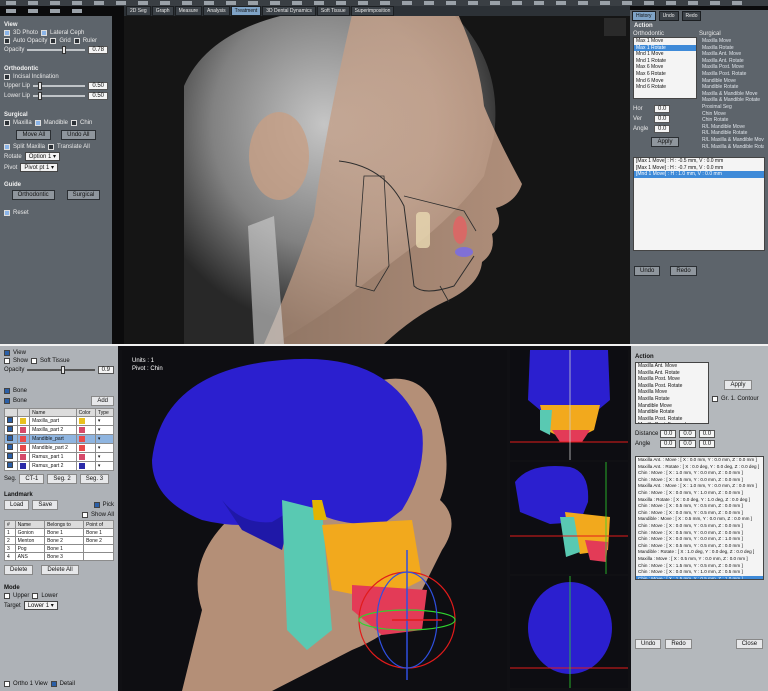  What do you see at coordinates (699, 168) in the screenshot?
I see `history-item: [Max 1 Move] : H : -0.7 mm, V : 0.0 mm` at bounding box center [699, 168].